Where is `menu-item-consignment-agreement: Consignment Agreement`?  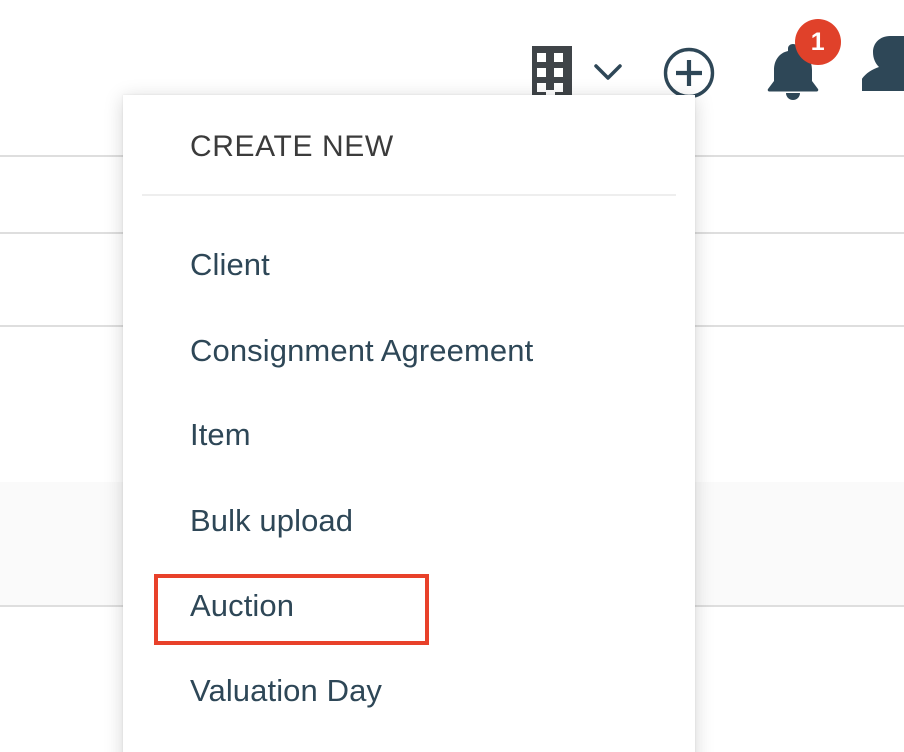 menu-item-consignment-agreement: Consignment Agreement is located at coordinates (361, 351).